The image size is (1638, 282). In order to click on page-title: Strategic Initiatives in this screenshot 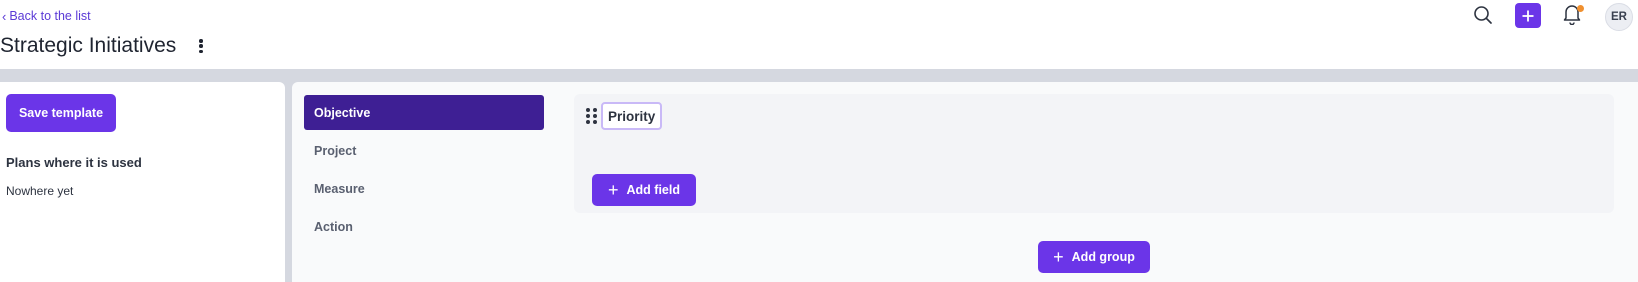, I will do `click(88, 45)`.